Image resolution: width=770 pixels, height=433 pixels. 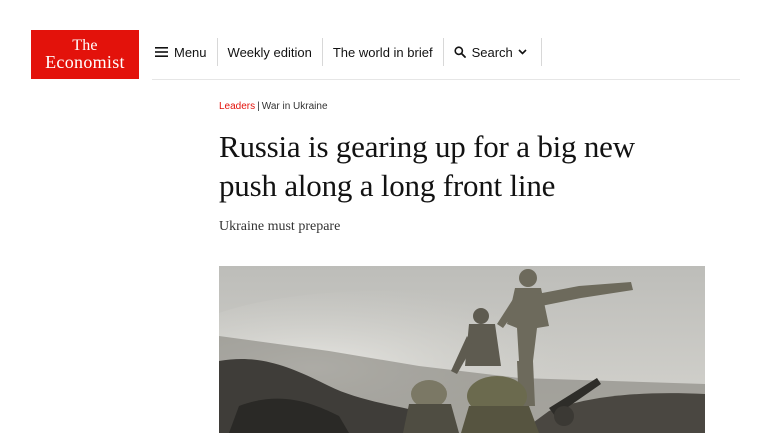 I want to click on menu-label: Menu, so click(x=190, y=52).